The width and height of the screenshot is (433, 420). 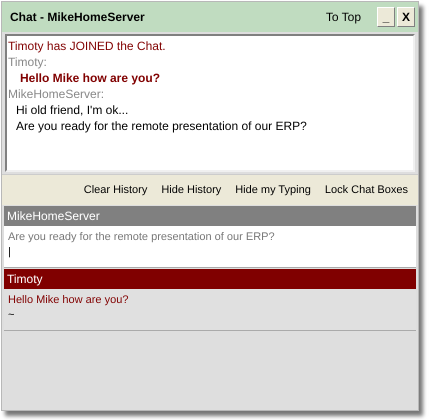 I want to click on sender-name: MikeHomeServer:, so click(x=57, y=94).